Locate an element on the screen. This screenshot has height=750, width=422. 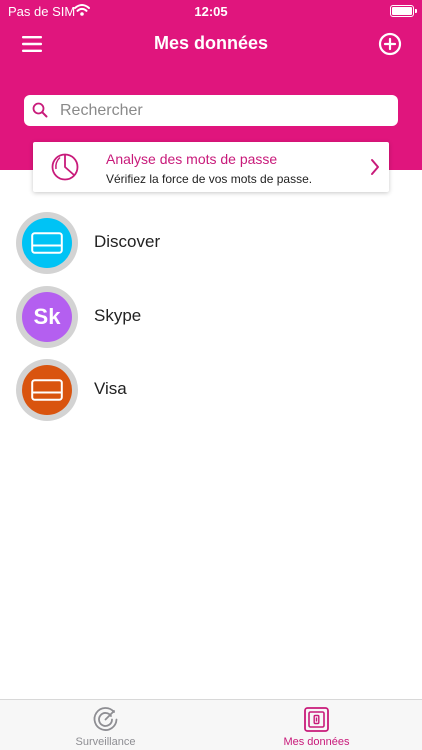
chevron-right-icon is located at coordinates (375, 167).